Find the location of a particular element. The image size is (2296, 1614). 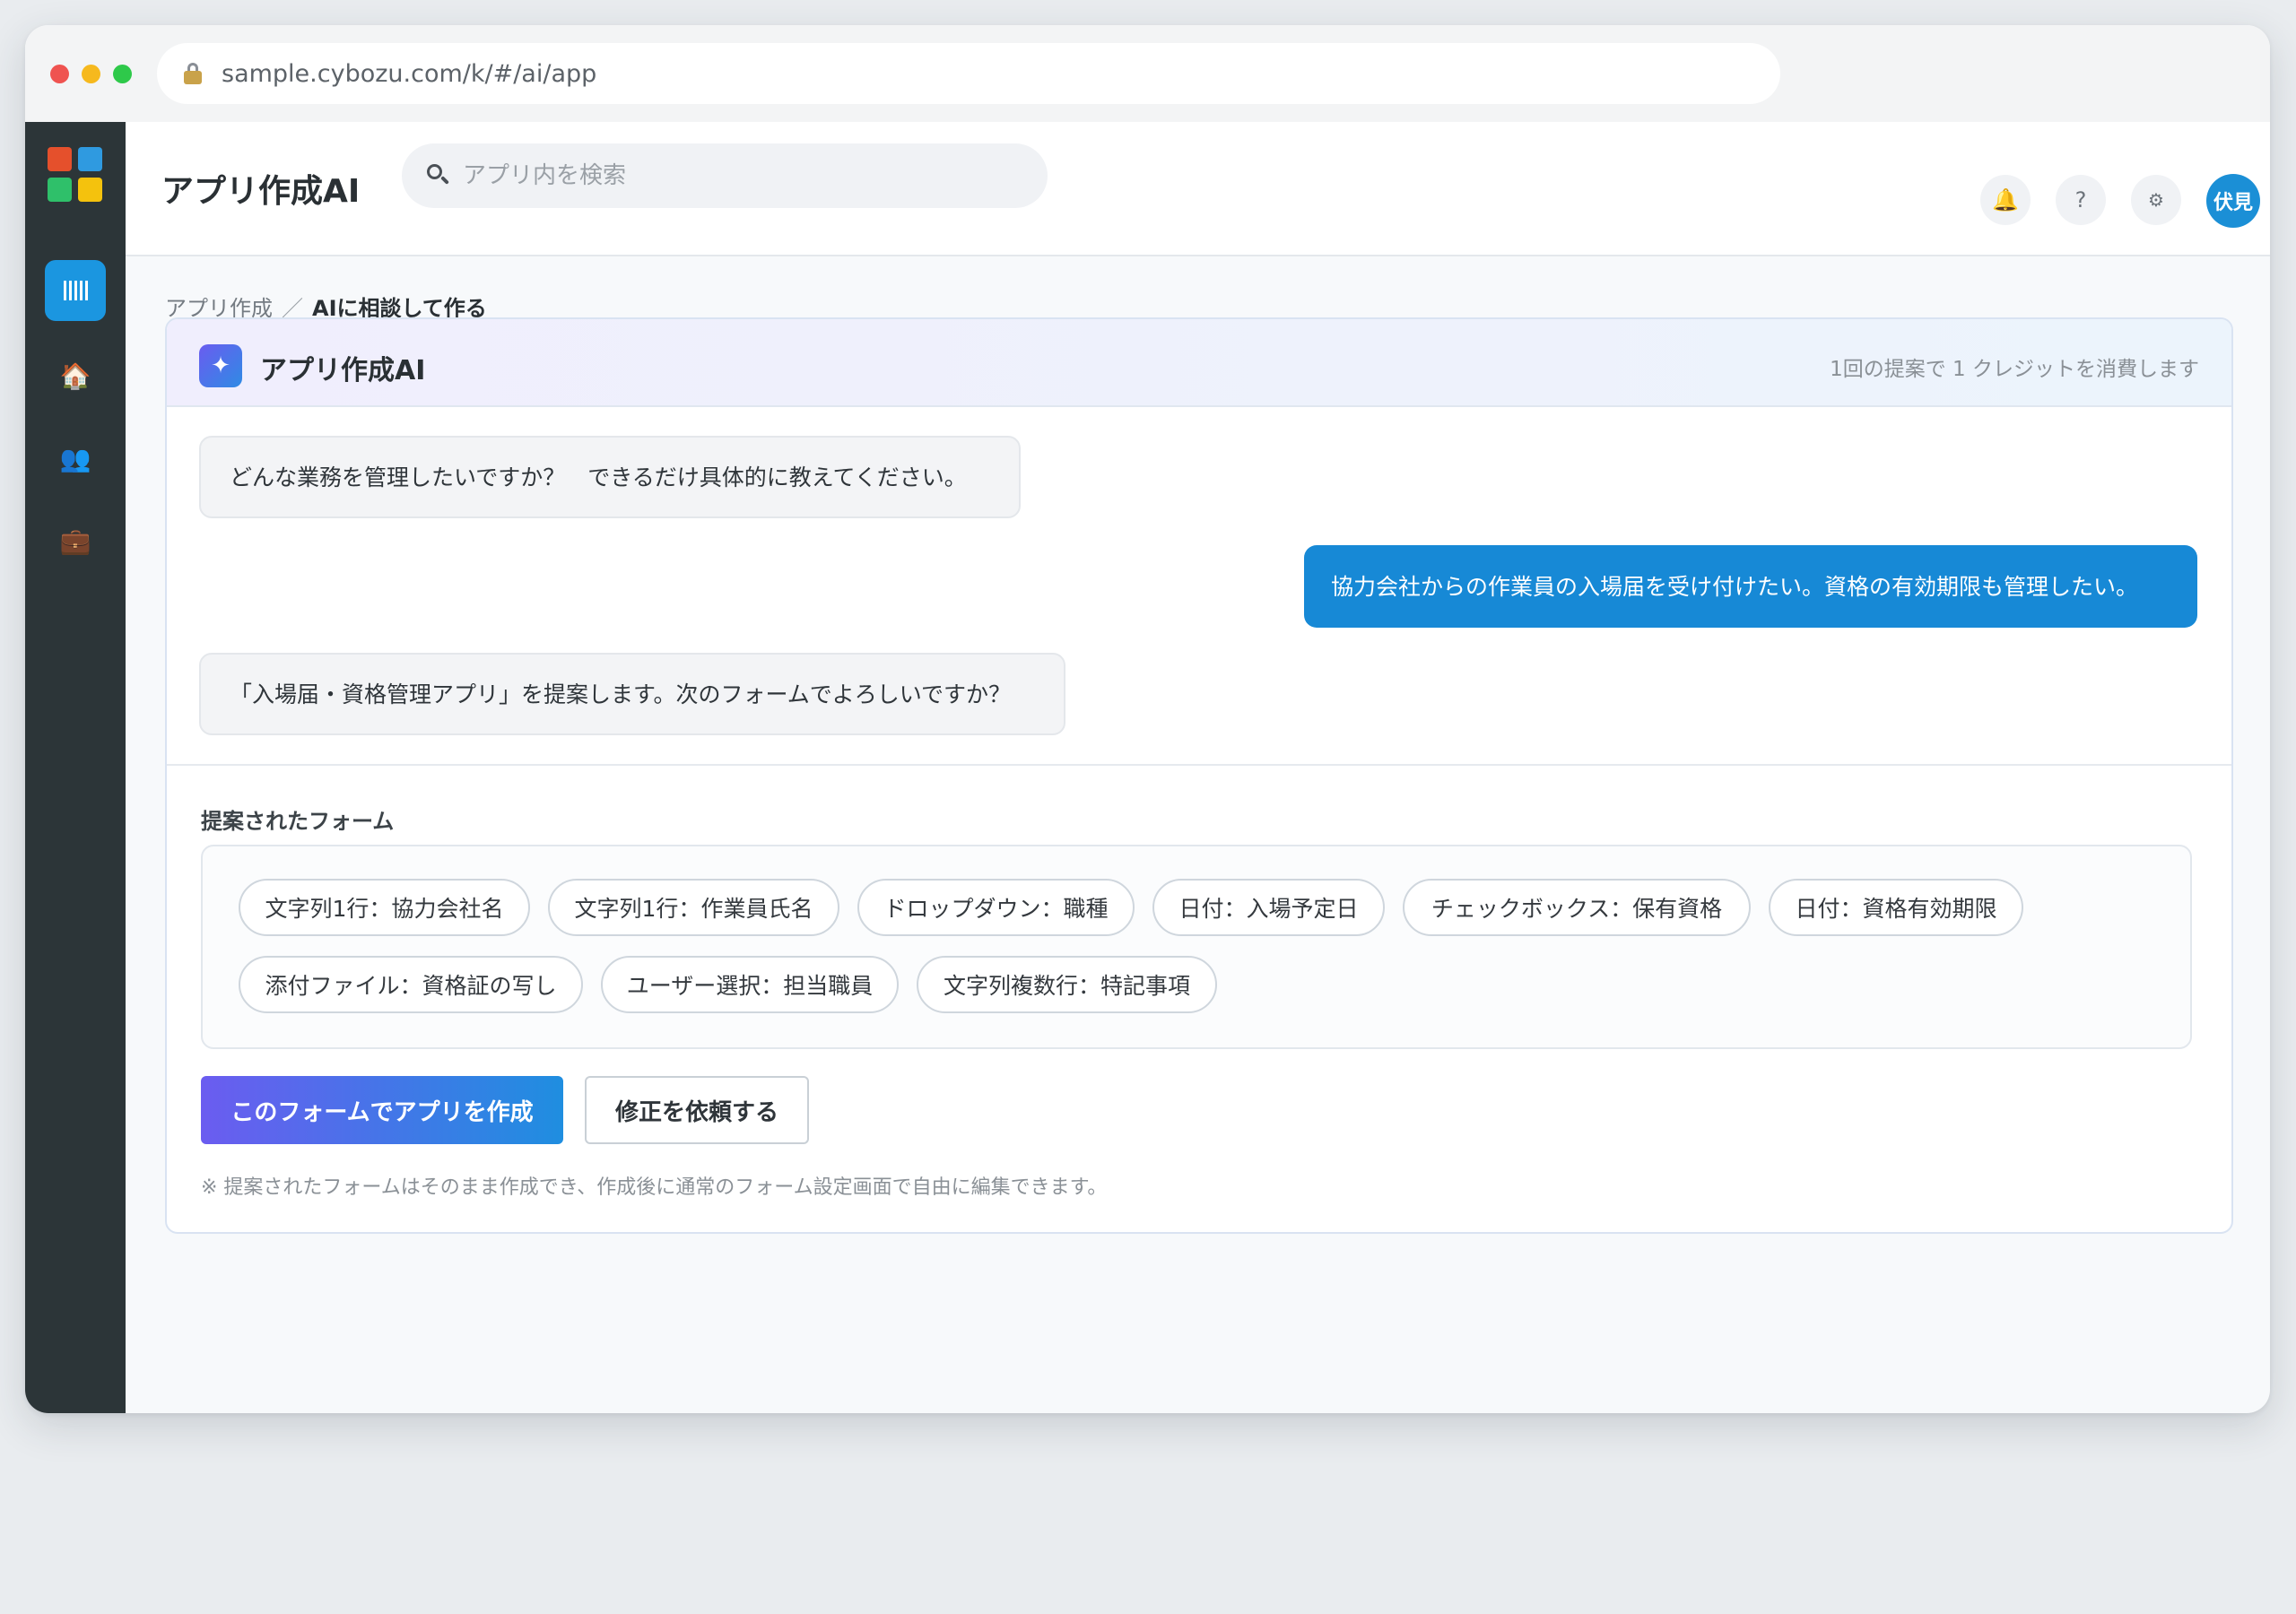

gear-icon: ⚙ is located at coordinates (2156, 200).